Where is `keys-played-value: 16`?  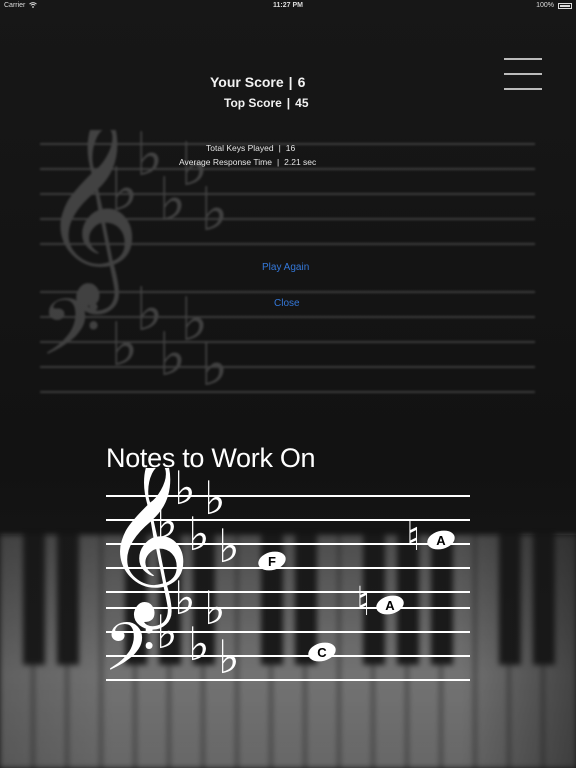 keys-played-value: 16 is located at coordinates (290, 148).